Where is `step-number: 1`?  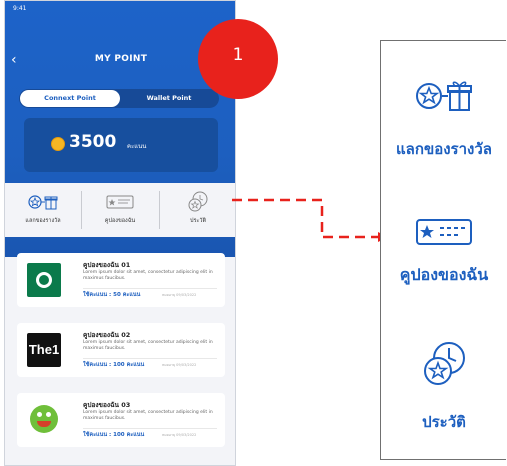
step-number: 1 is located at coordinates (238, 55).